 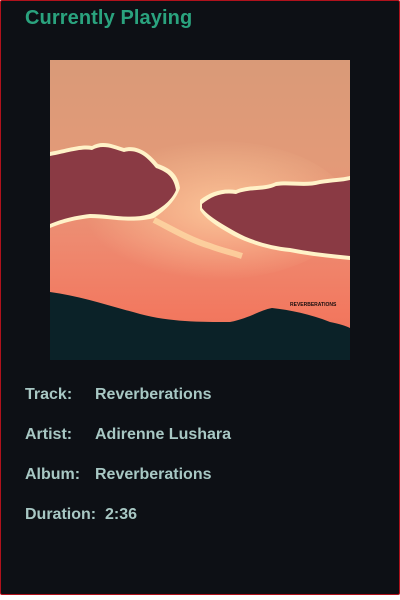 What do you see at coordinates (49, 434) in the screenshot?
I see `artist-label: Artist:` at bounding box center [49, 434].